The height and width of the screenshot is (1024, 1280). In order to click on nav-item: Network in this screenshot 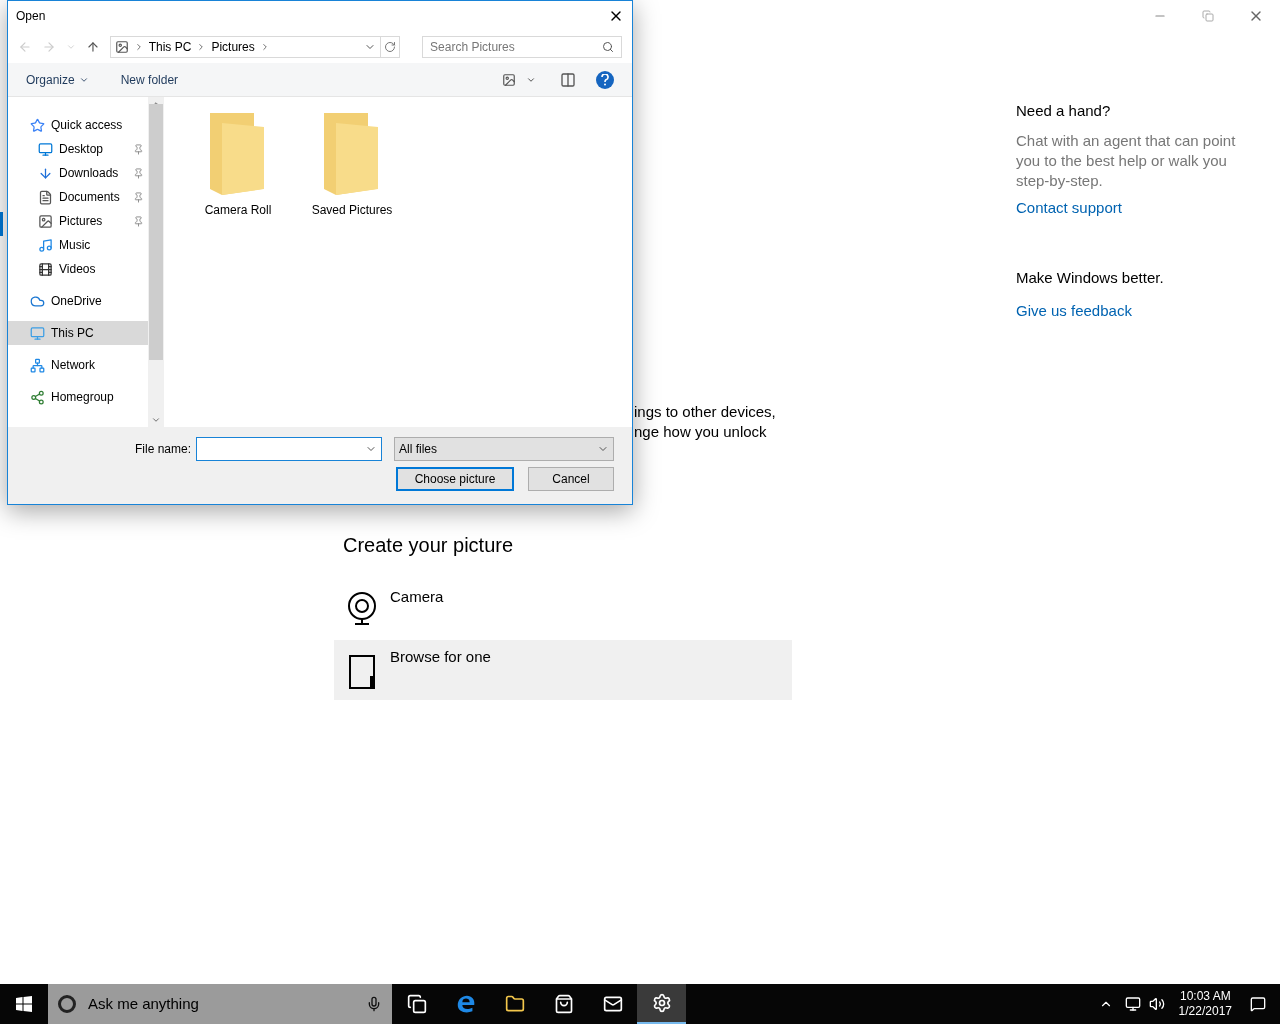, I will do `click(78, 365)`.